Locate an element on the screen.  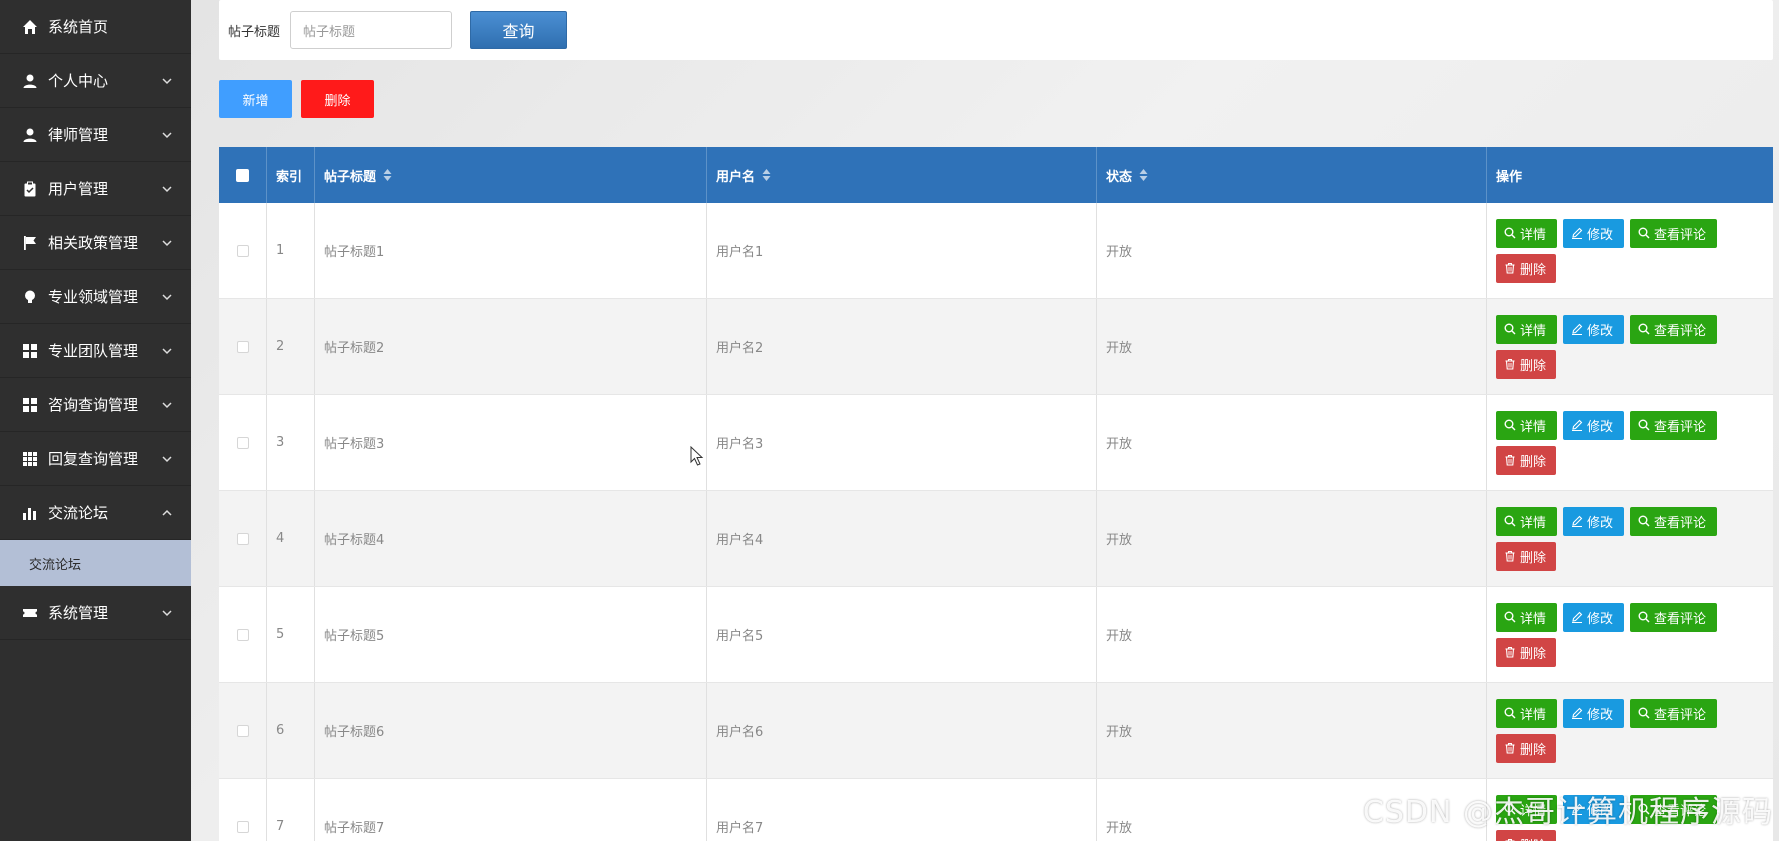
sidebar-item-team-management: 专业团队管理 is located at coordinates (95, 351).